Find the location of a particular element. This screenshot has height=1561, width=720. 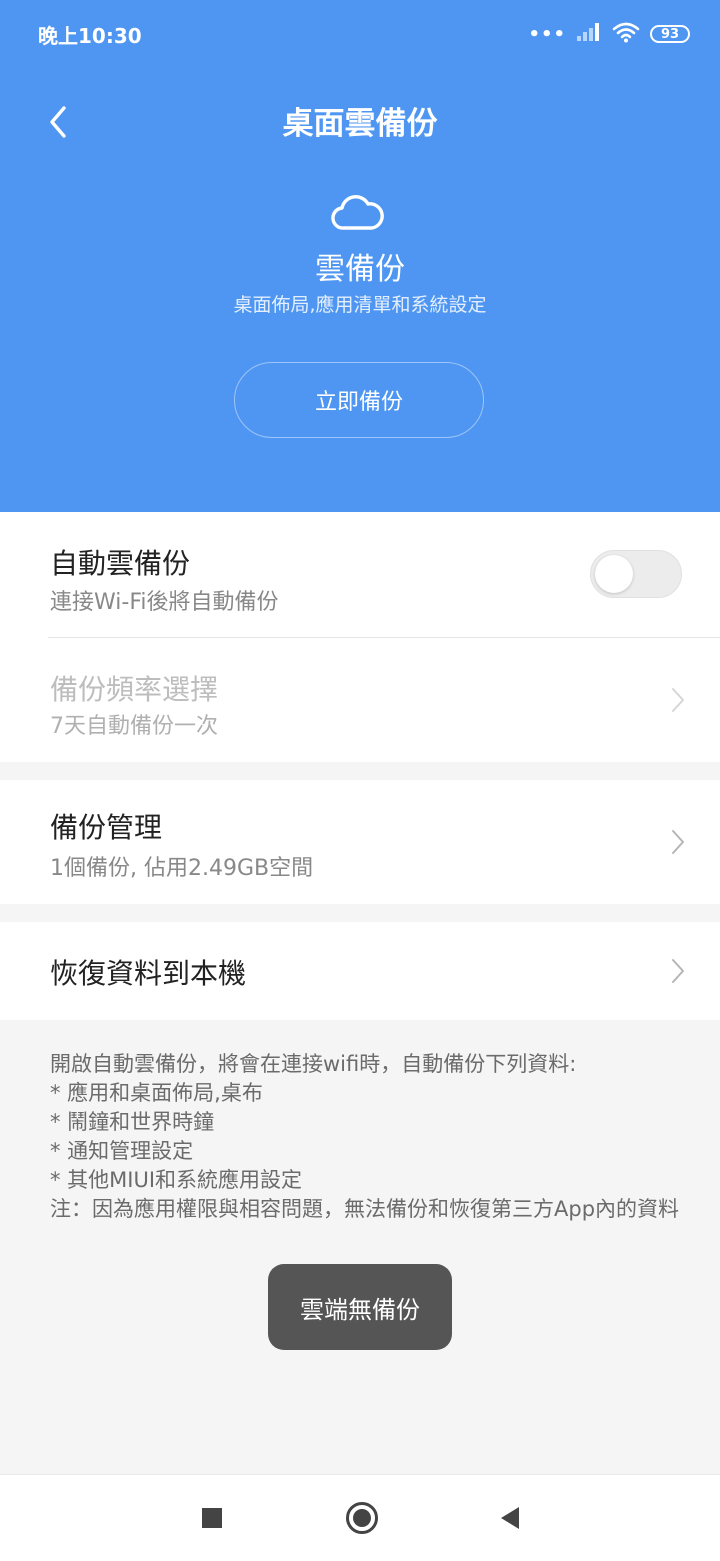

backup-frequency-title: 備份頻率選擇 is located at coordinates (134, 689).